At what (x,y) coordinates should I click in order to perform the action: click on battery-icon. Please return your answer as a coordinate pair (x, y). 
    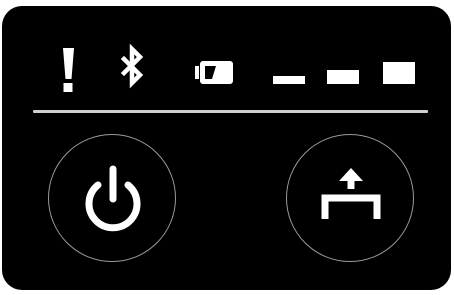
    Looking at the image, I should click on (214, 72).